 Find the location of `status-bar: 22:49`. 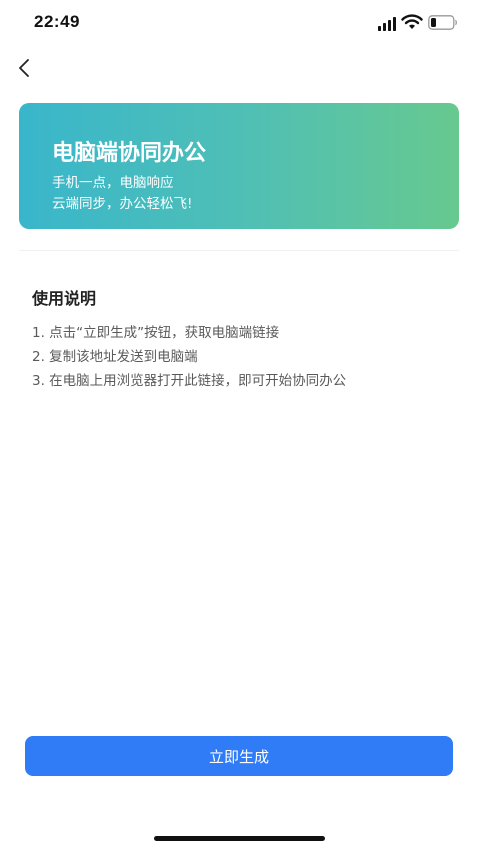

status-bar: 22:49 is located at coordinates (239, 23).